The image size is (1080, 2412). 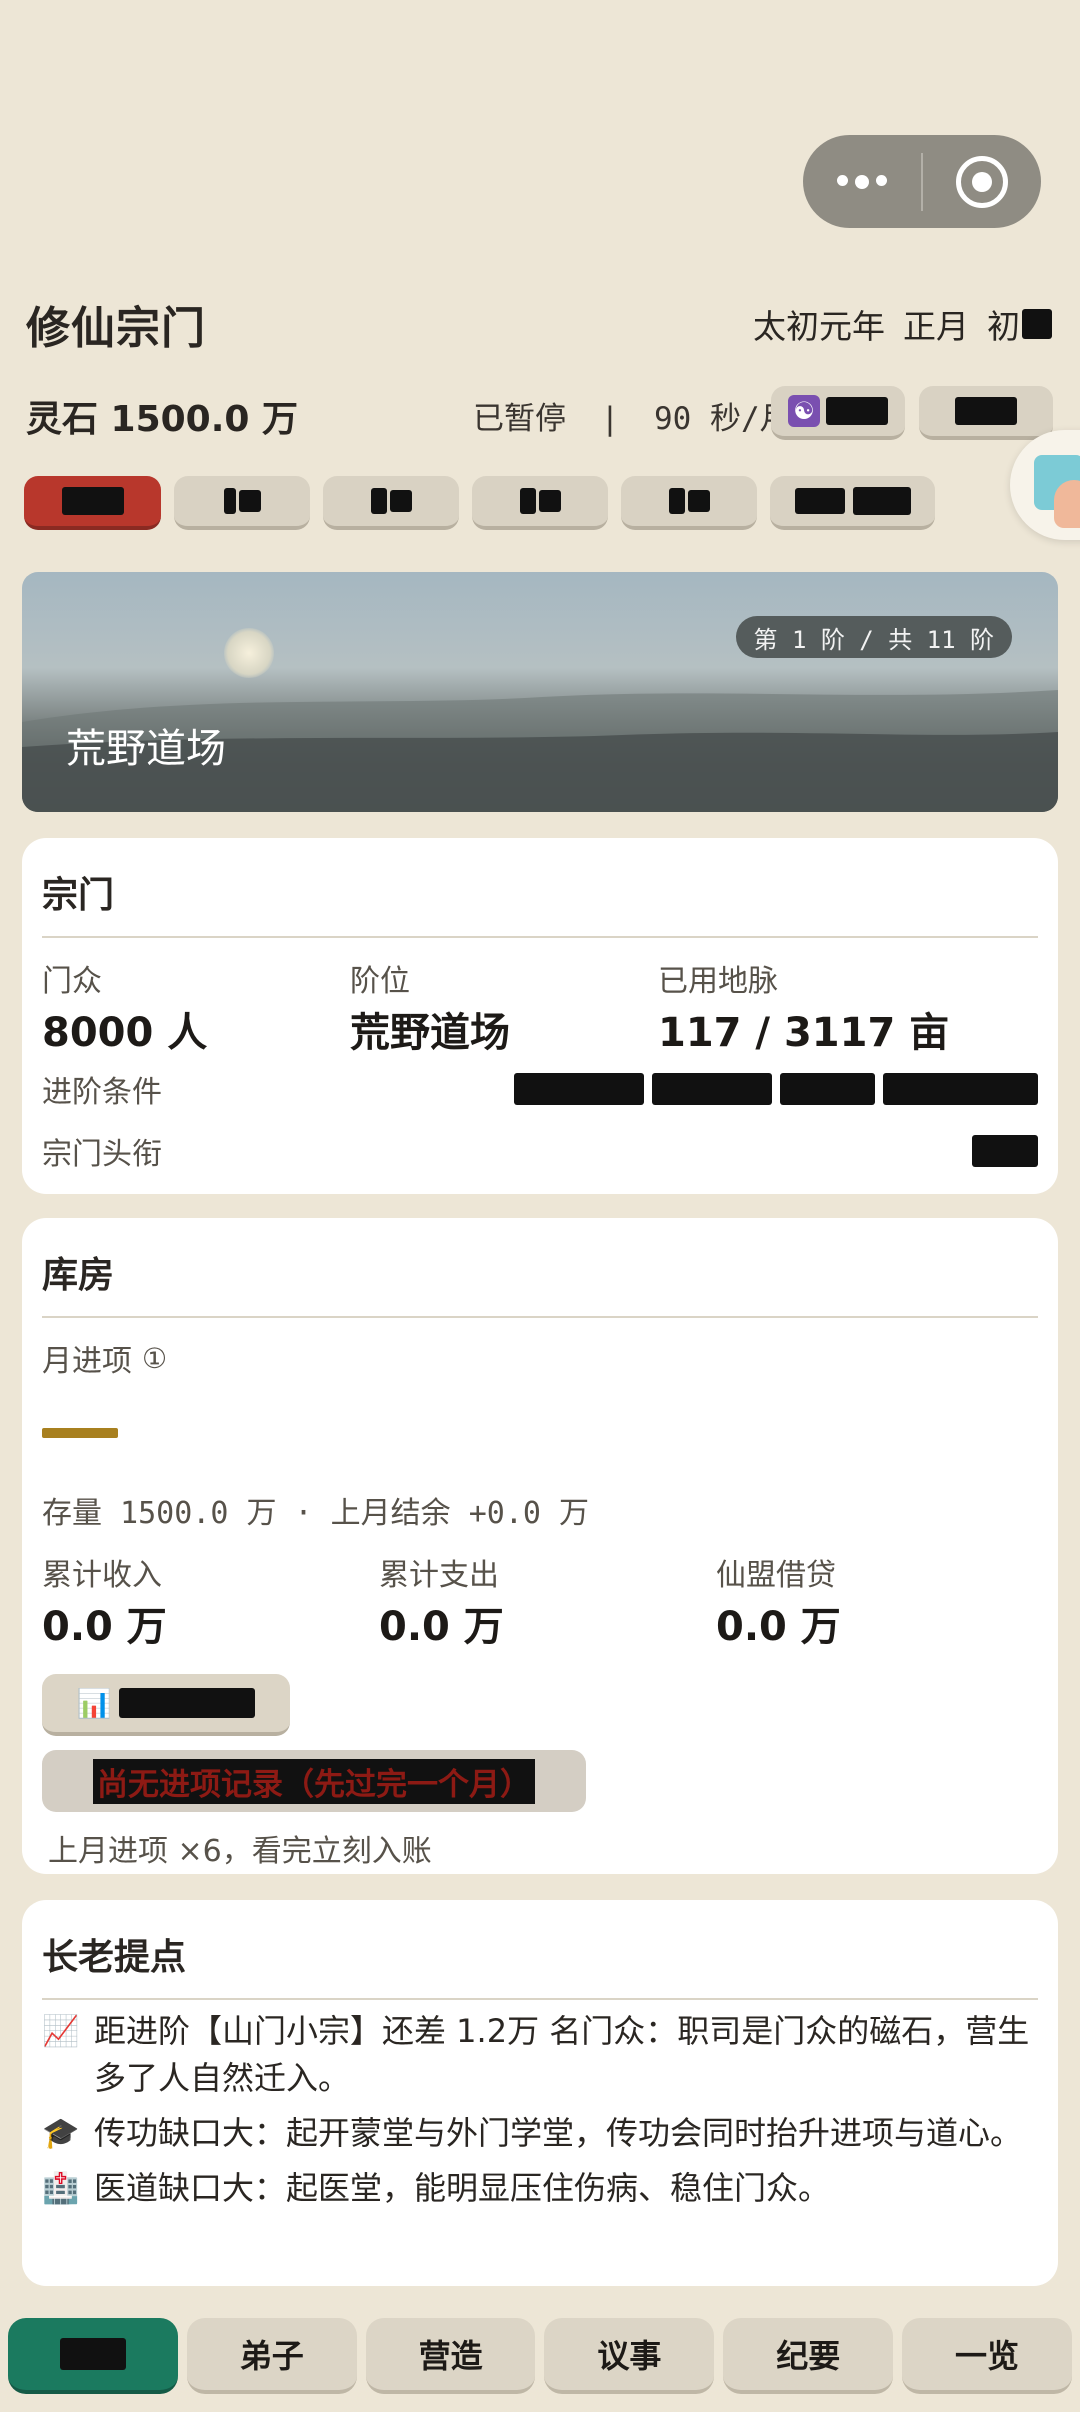 What do you see at coordinates (922, 181) in the screenshot?
I see `mini-program-capsule` at bounding box center [922, 181].